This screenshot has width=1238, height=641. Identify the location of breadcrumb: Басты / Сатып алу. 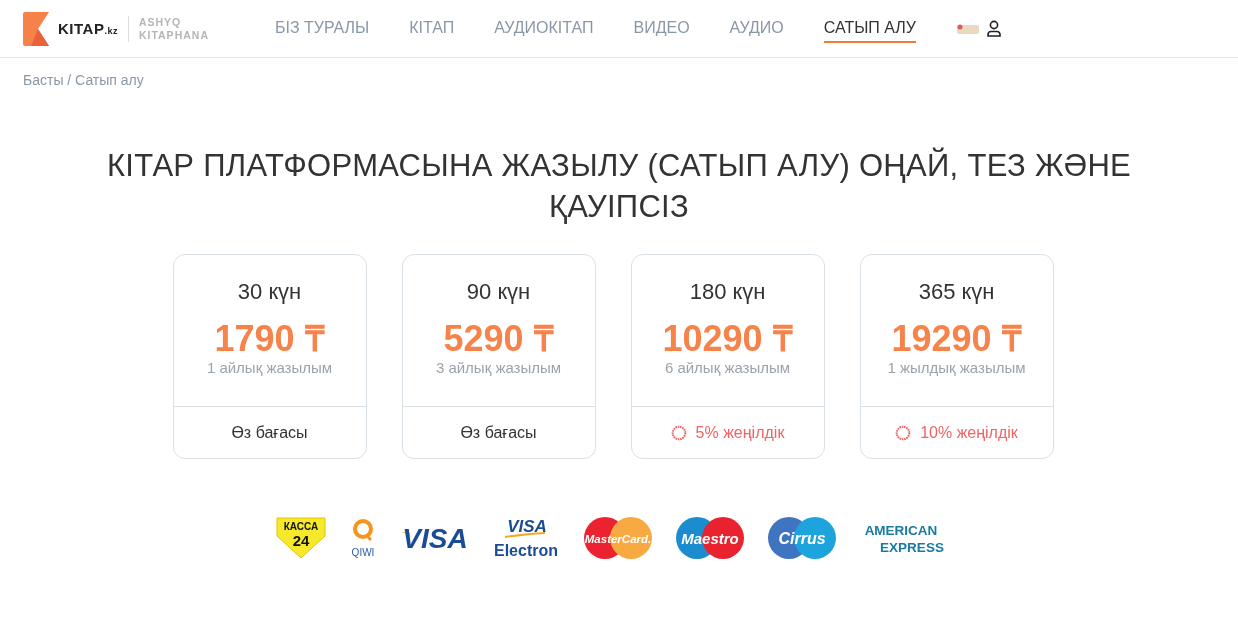
(83, 80).